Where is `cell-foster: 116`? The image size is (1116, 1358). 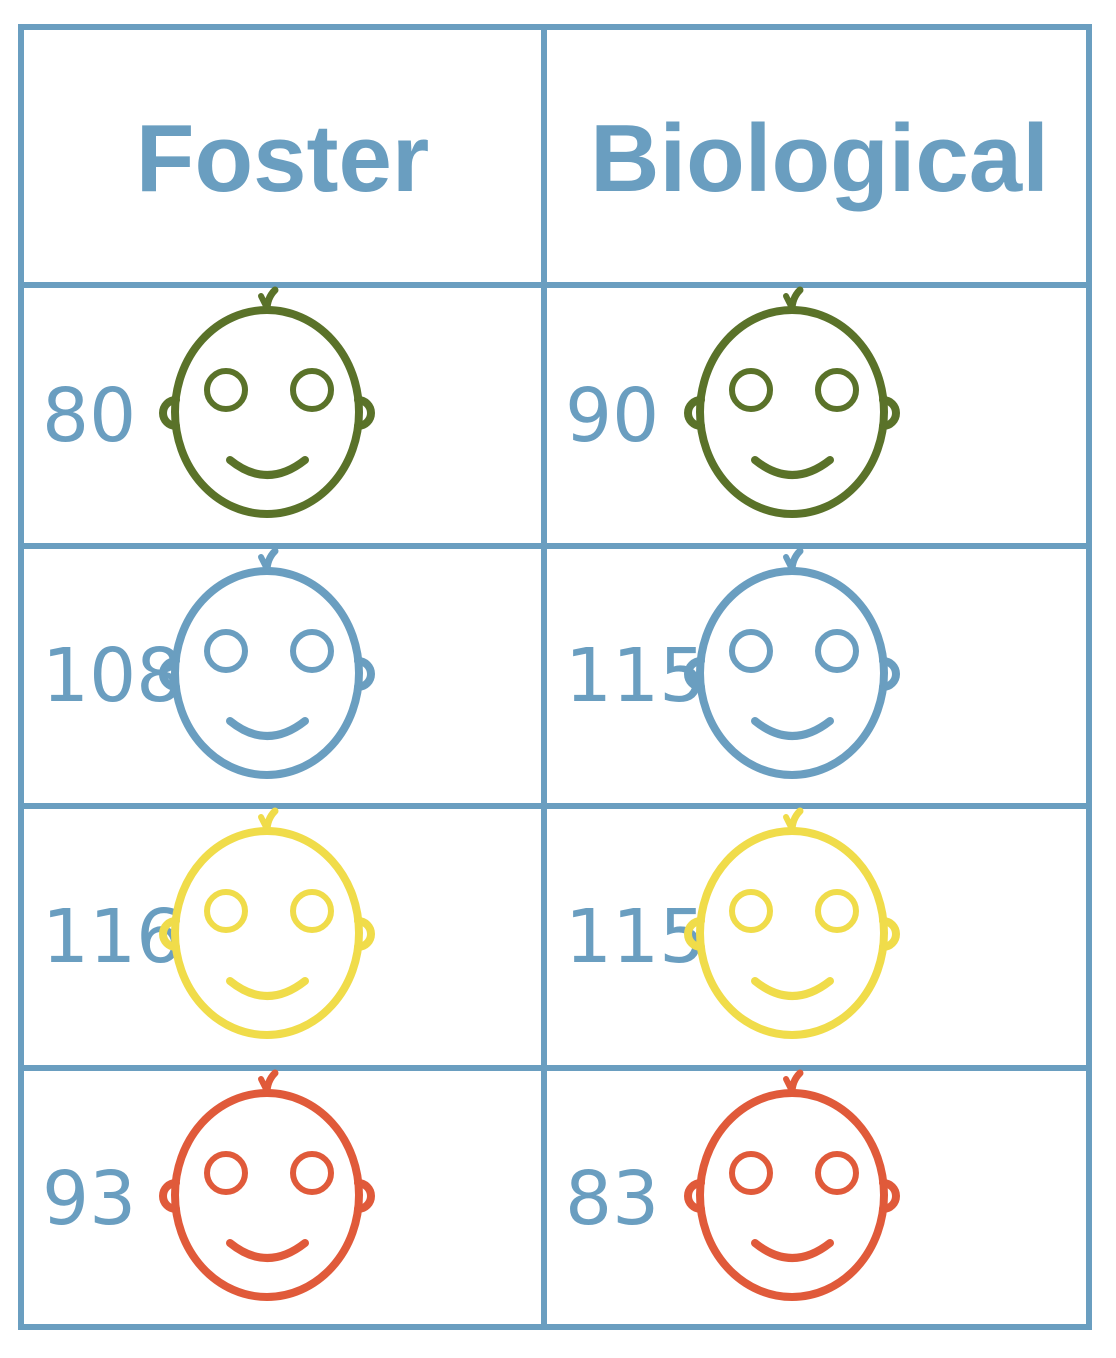 cell-foster: 116 is located at coordinates (282, 936).